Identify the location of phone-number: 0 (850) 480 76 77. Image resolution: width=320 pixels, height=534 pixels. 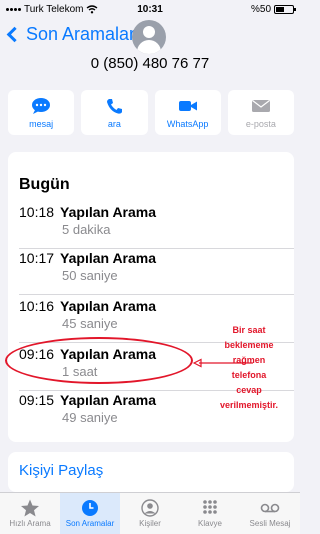
(150, 63).